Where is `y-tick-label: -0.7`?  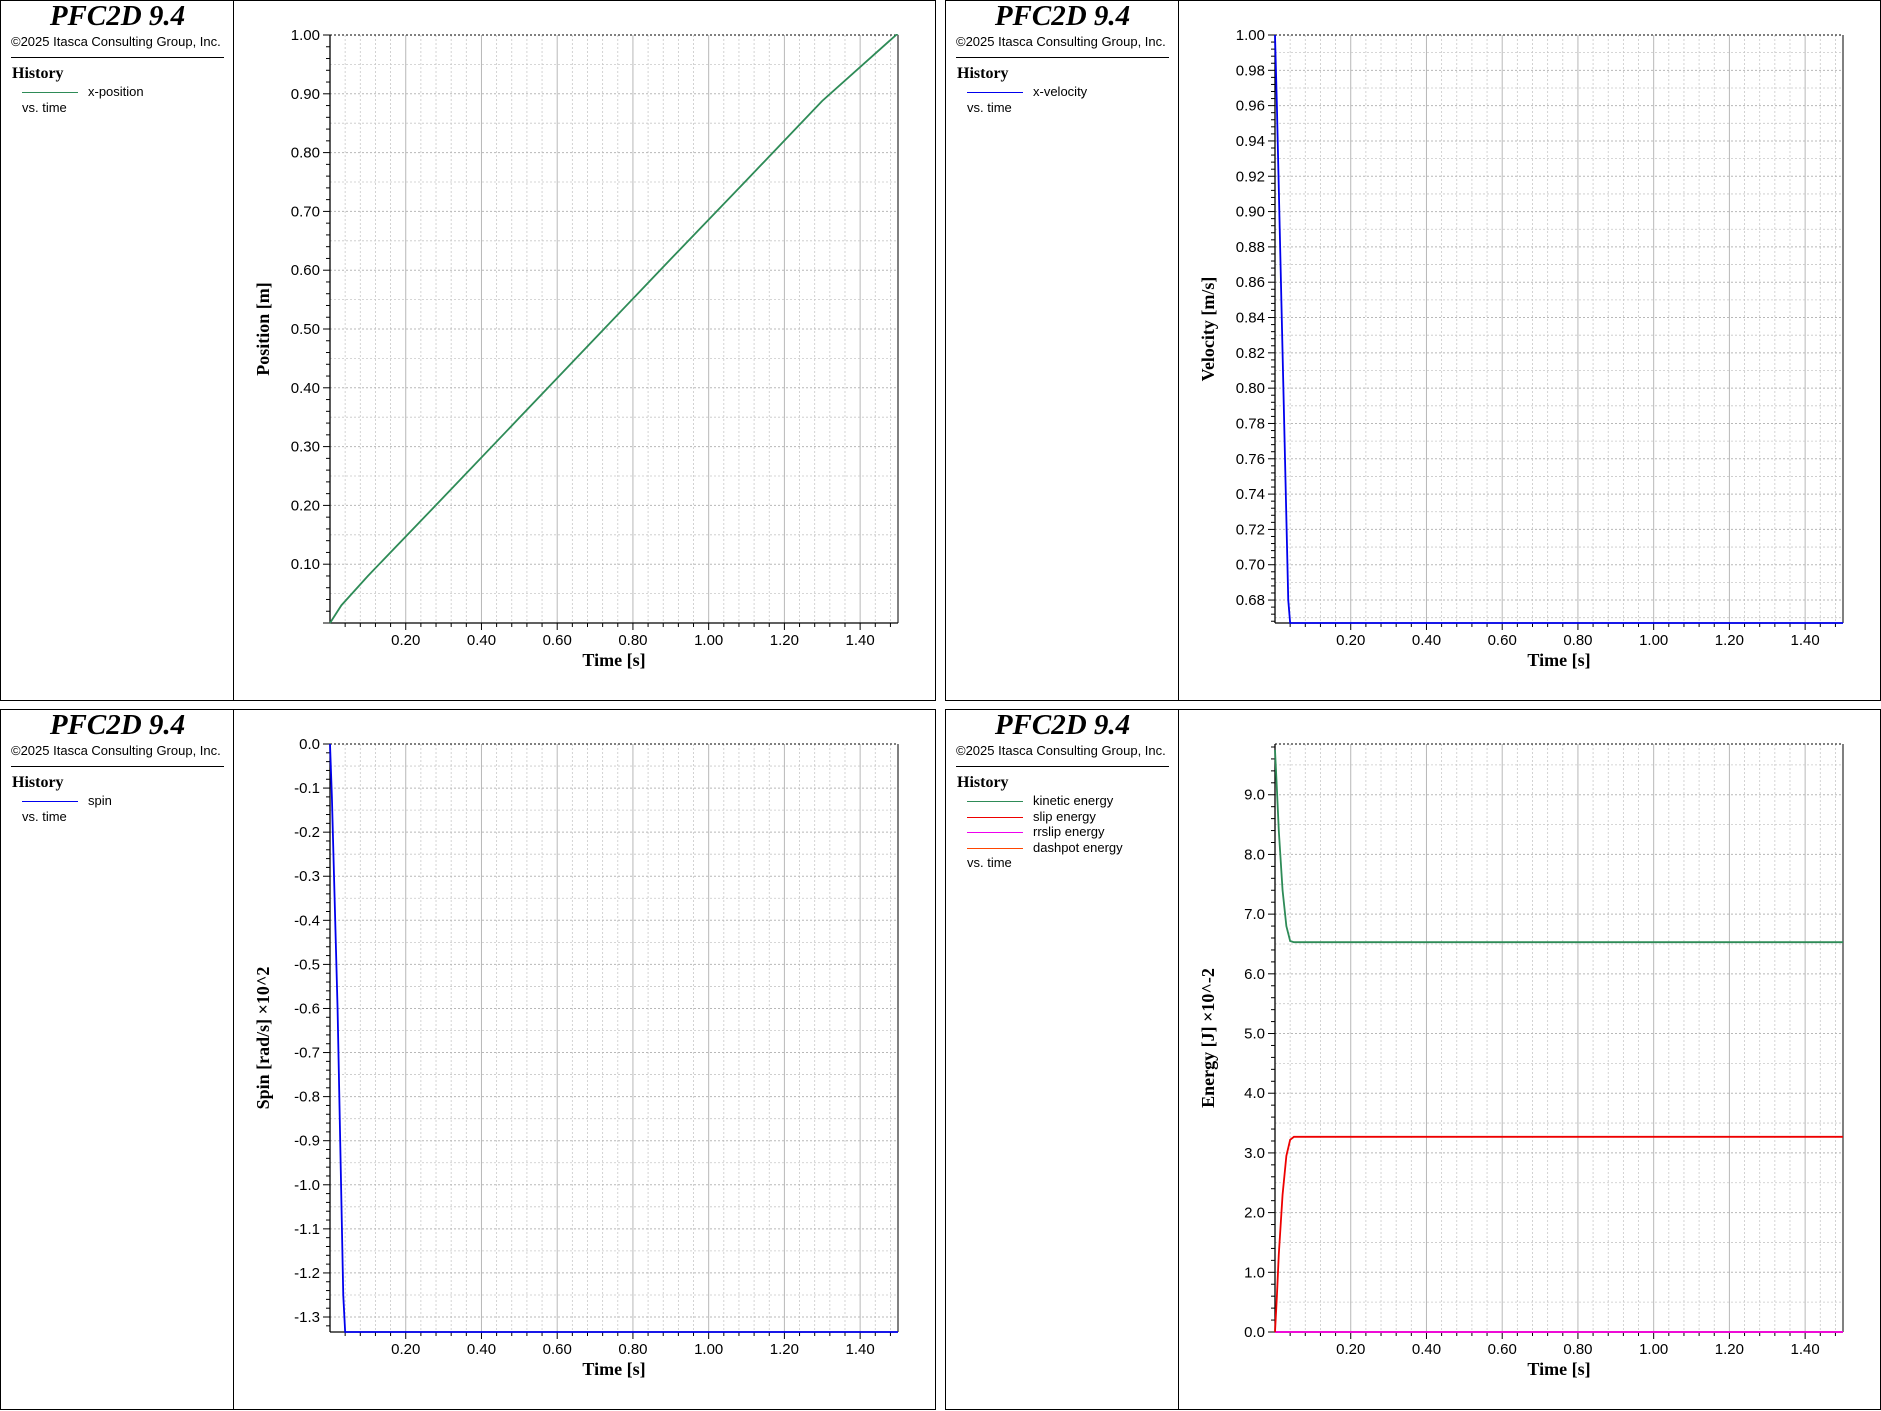 y-tick-label: -0.7 is located at coordinates (307, 1053).